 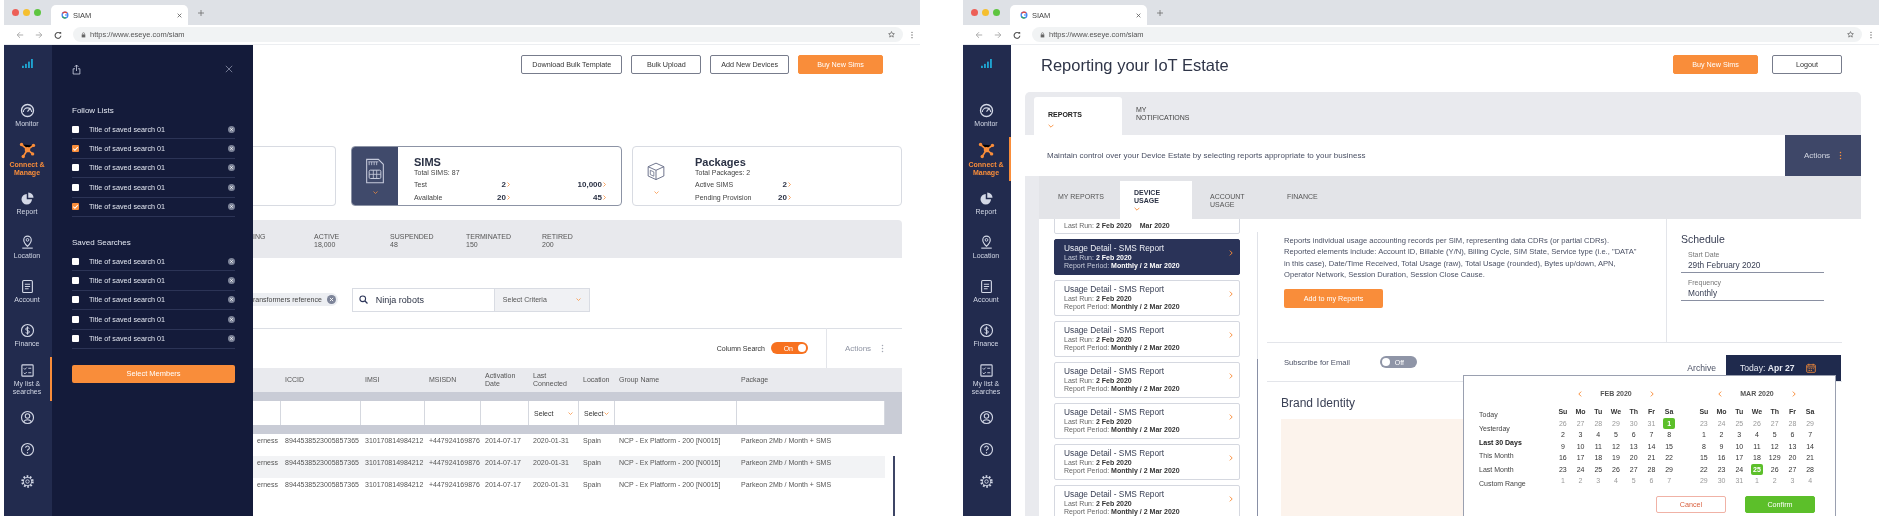 What do you see at coordinates (229, 69) in the screenshot?
I see `close-icon` at bounding box center [229, 69].